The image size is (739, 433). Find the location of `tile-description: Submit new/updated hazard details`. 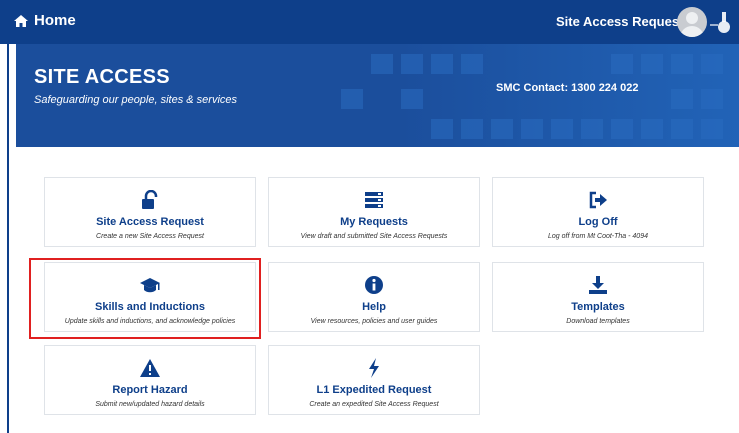

tile-description: Submit new/updated hazard details is located at coordinates (150, 404).